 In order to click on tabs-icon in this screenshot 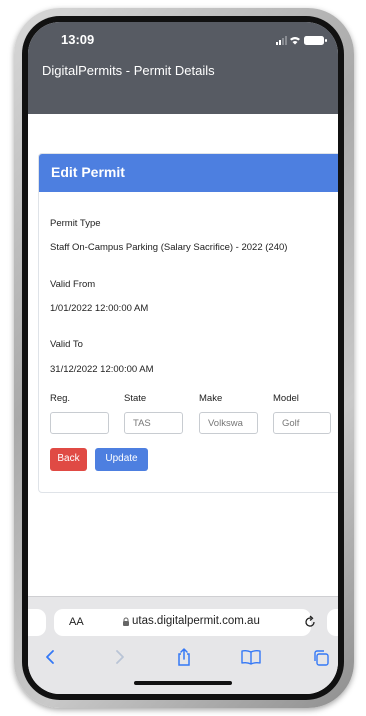, I will do `click(321, 658)`.